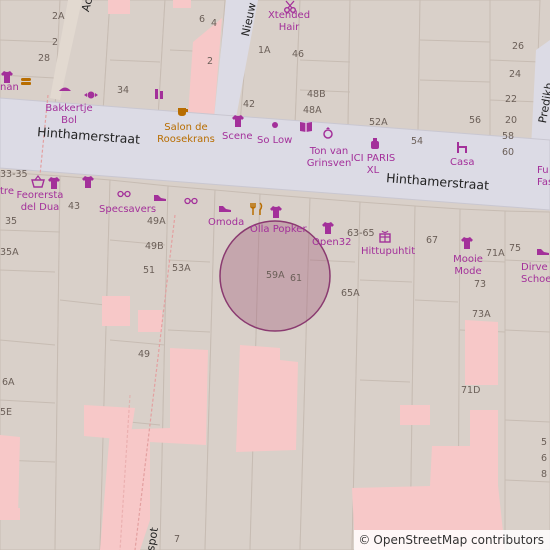  I want to click on poi-dirve-schoe: Dirve Schoe, so click(535, 274).